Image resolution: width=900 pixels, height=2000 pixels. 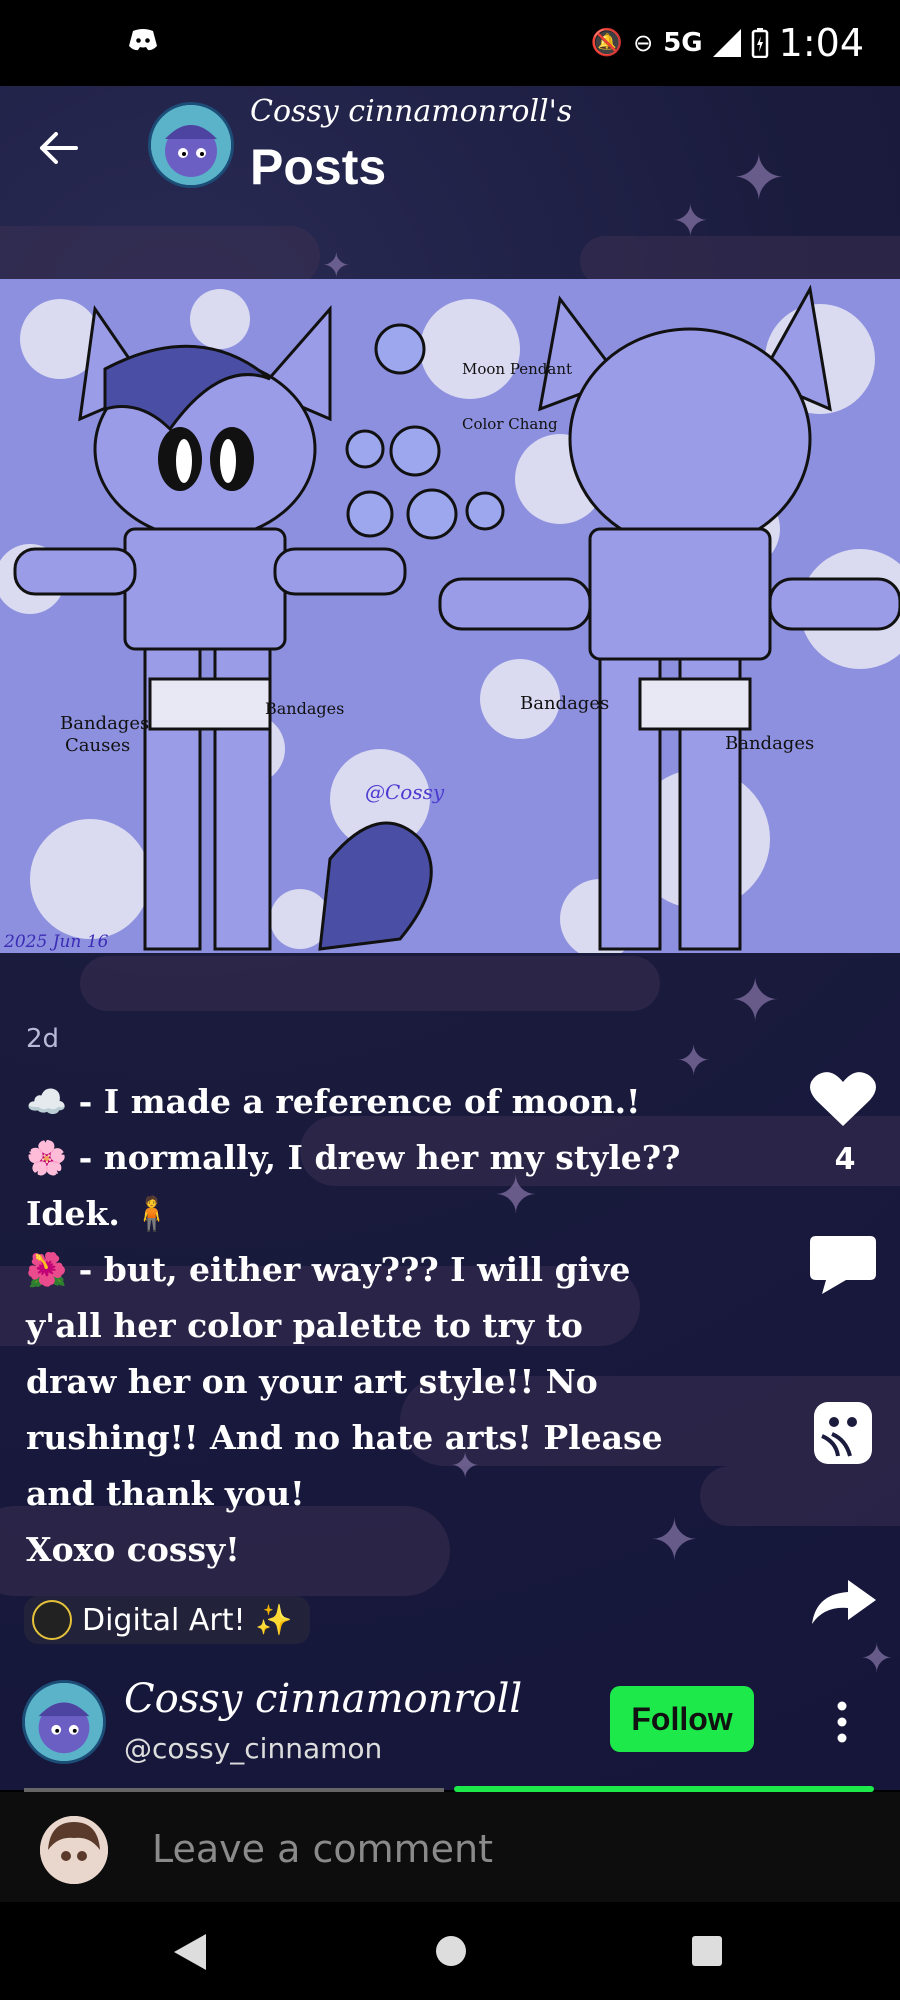 I want to click on caption-line: Xoxo cossy!, so click(x=133, y=1549).